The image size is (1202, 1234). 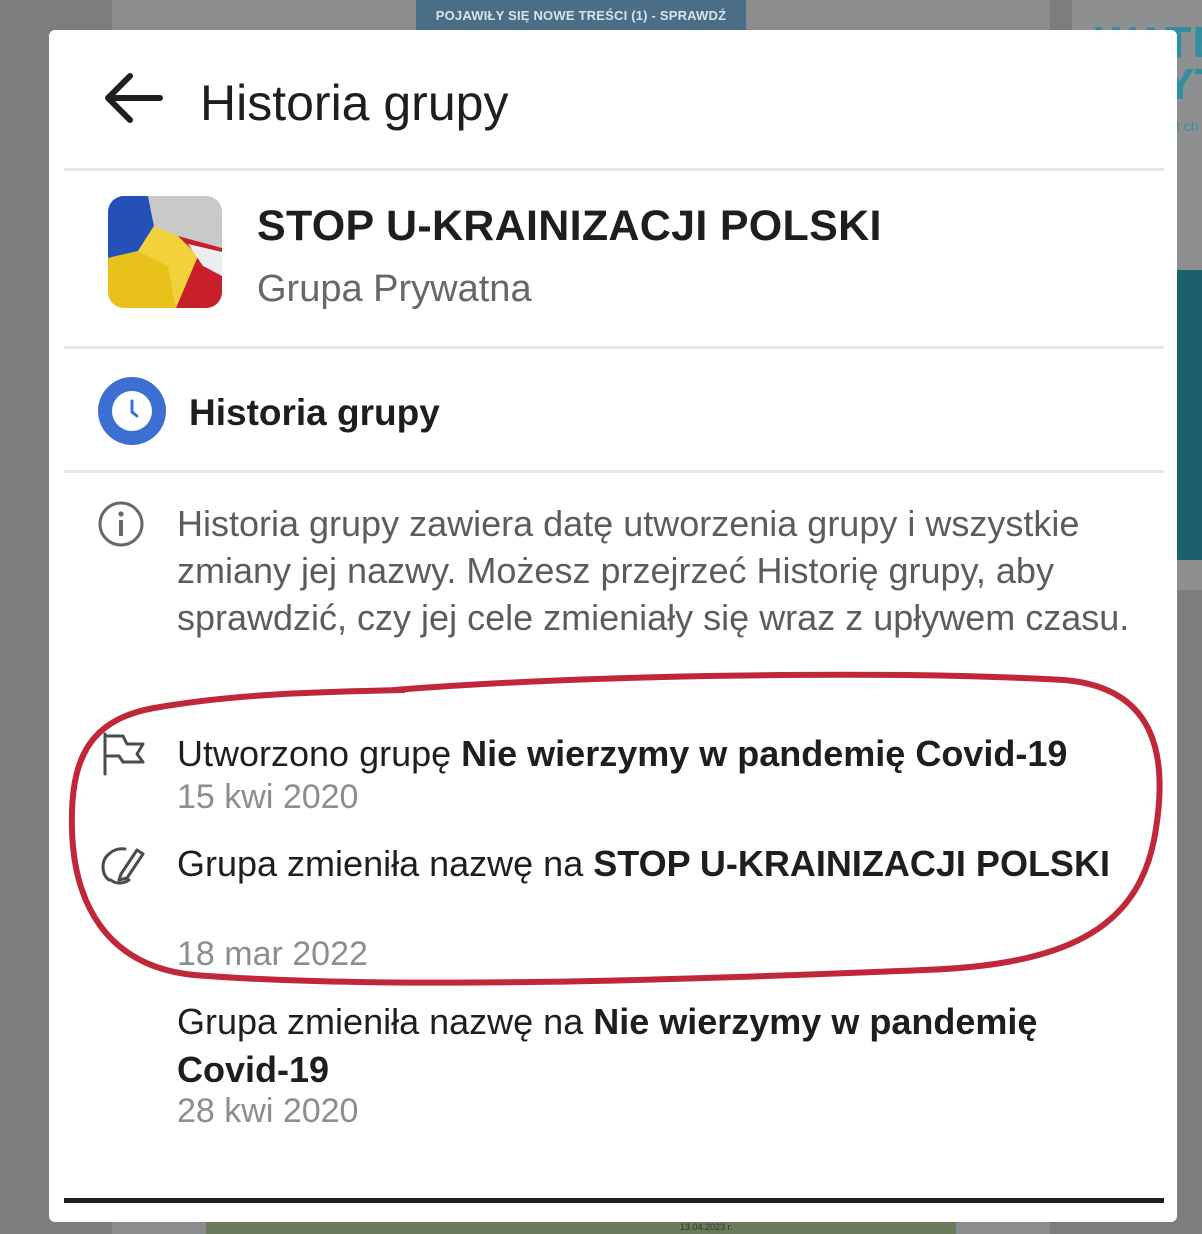 What do you see at coordinates (581, 1227) in the screenshot?
I see `background-thumbnails` at bounding box center [581, 1227].